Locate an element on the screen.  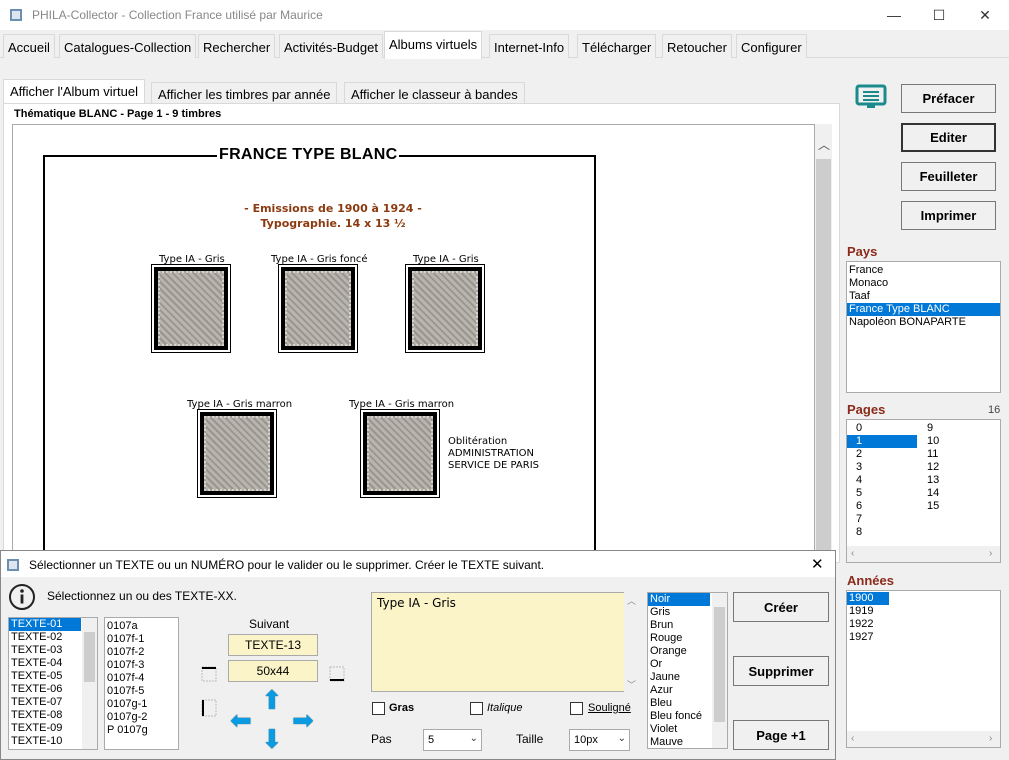
feuilleter-button: Feuilleter is located at coordinates (948, 176).